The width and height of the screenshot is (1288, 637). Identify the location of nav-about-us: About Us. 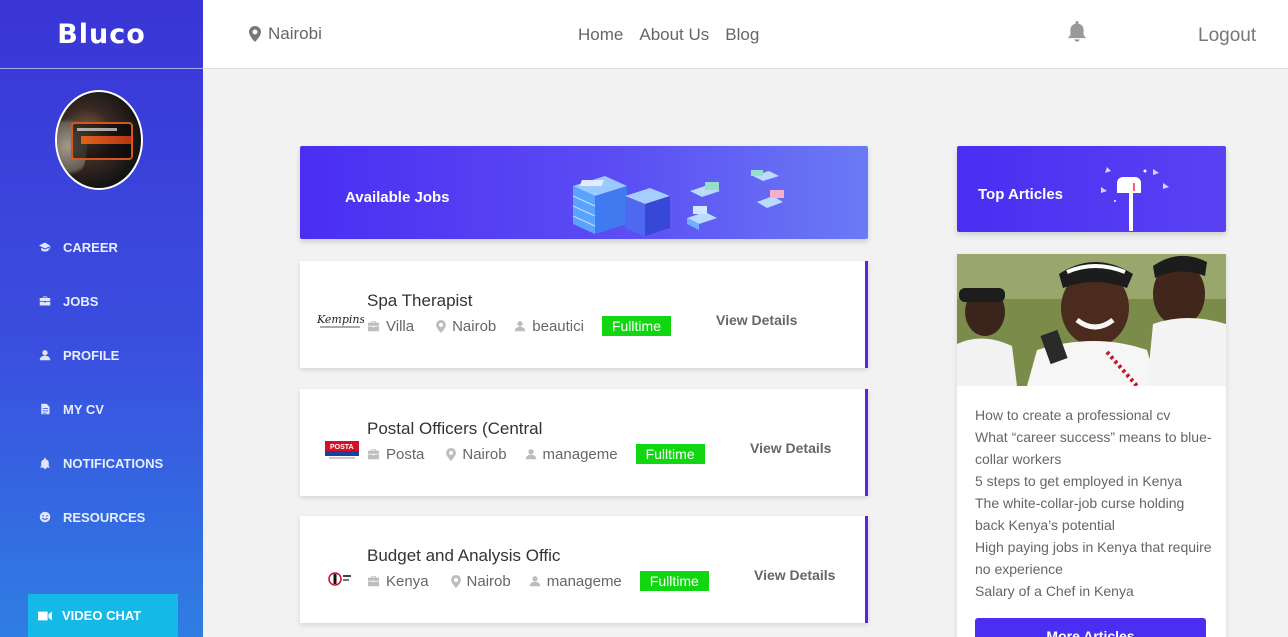
(674, 35).